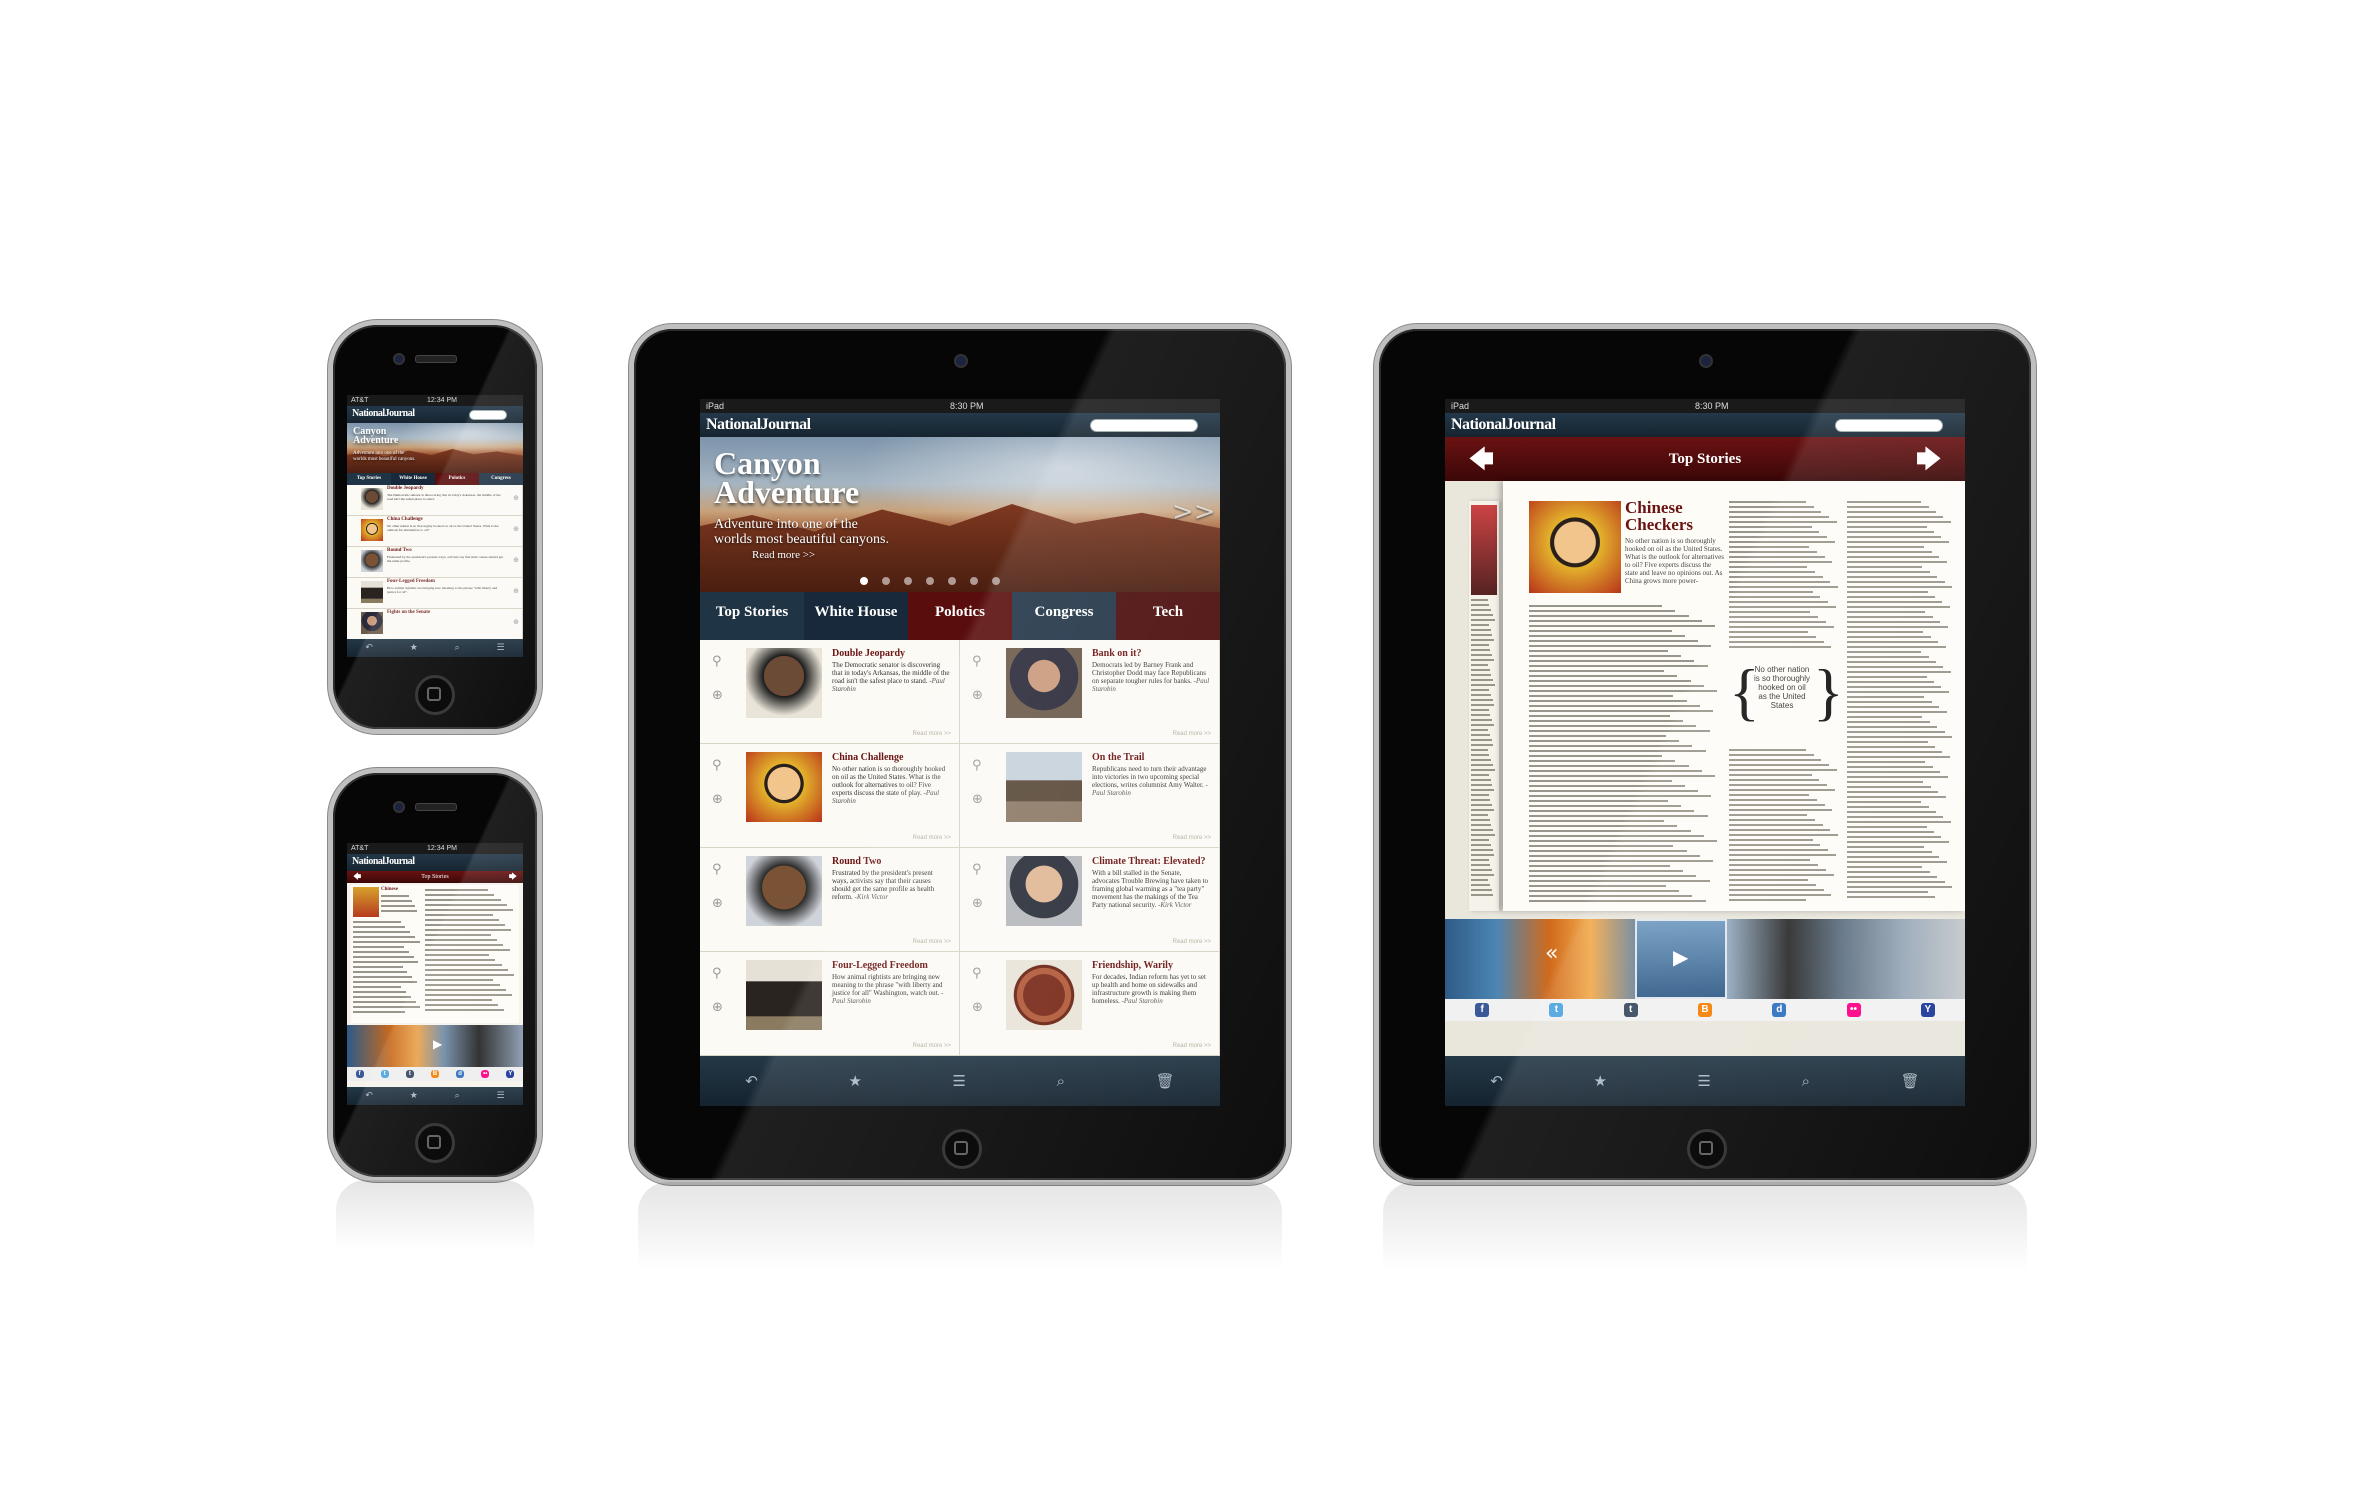  I want to click on tab-tech: Tech, so click(1168, 616).